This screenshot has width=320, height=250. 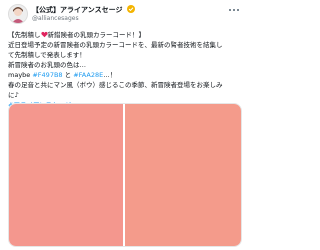 I want to click on post-line-1-end: 新錯険者の乳頭カラーコード！】, so click(x=96, y=35).